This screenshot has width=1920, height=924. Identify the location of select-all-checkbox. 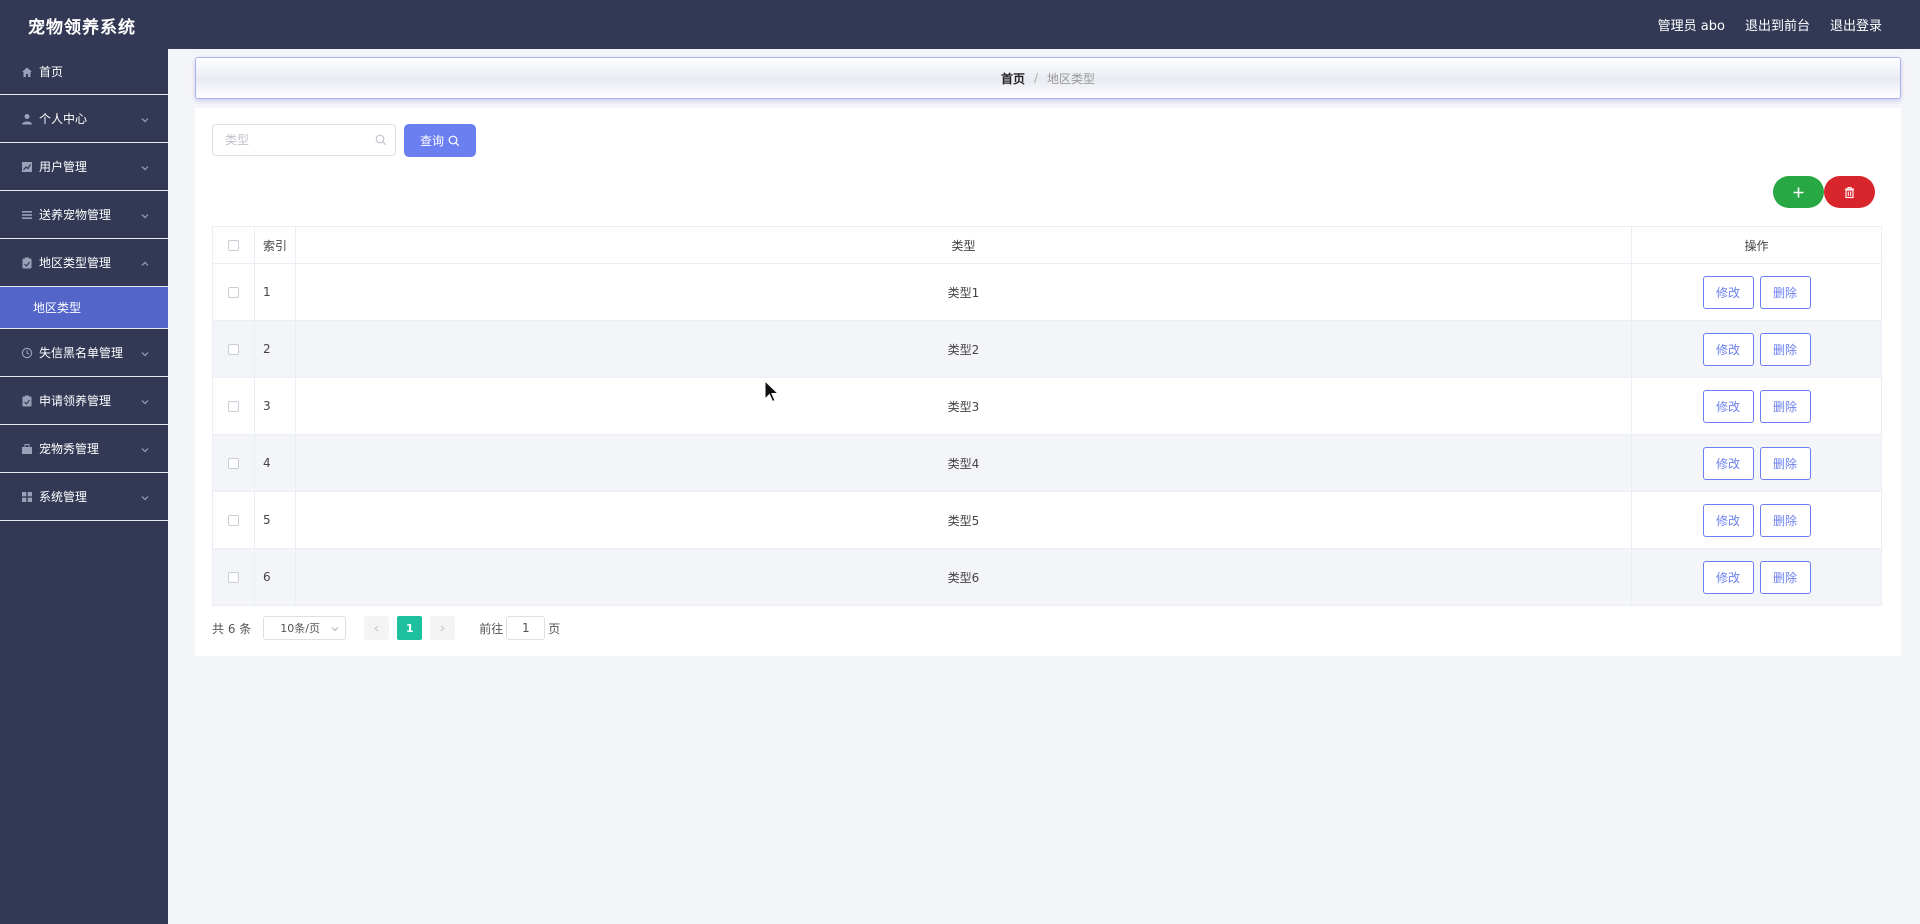
(233, 245).